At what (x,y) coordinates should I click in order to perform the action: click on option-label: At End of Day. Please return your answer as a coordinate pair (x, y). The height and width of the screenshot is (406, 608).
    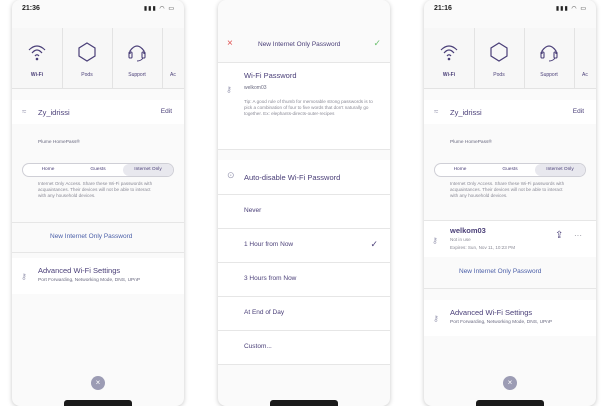
    Looking at the image, I should click on (264, 312).